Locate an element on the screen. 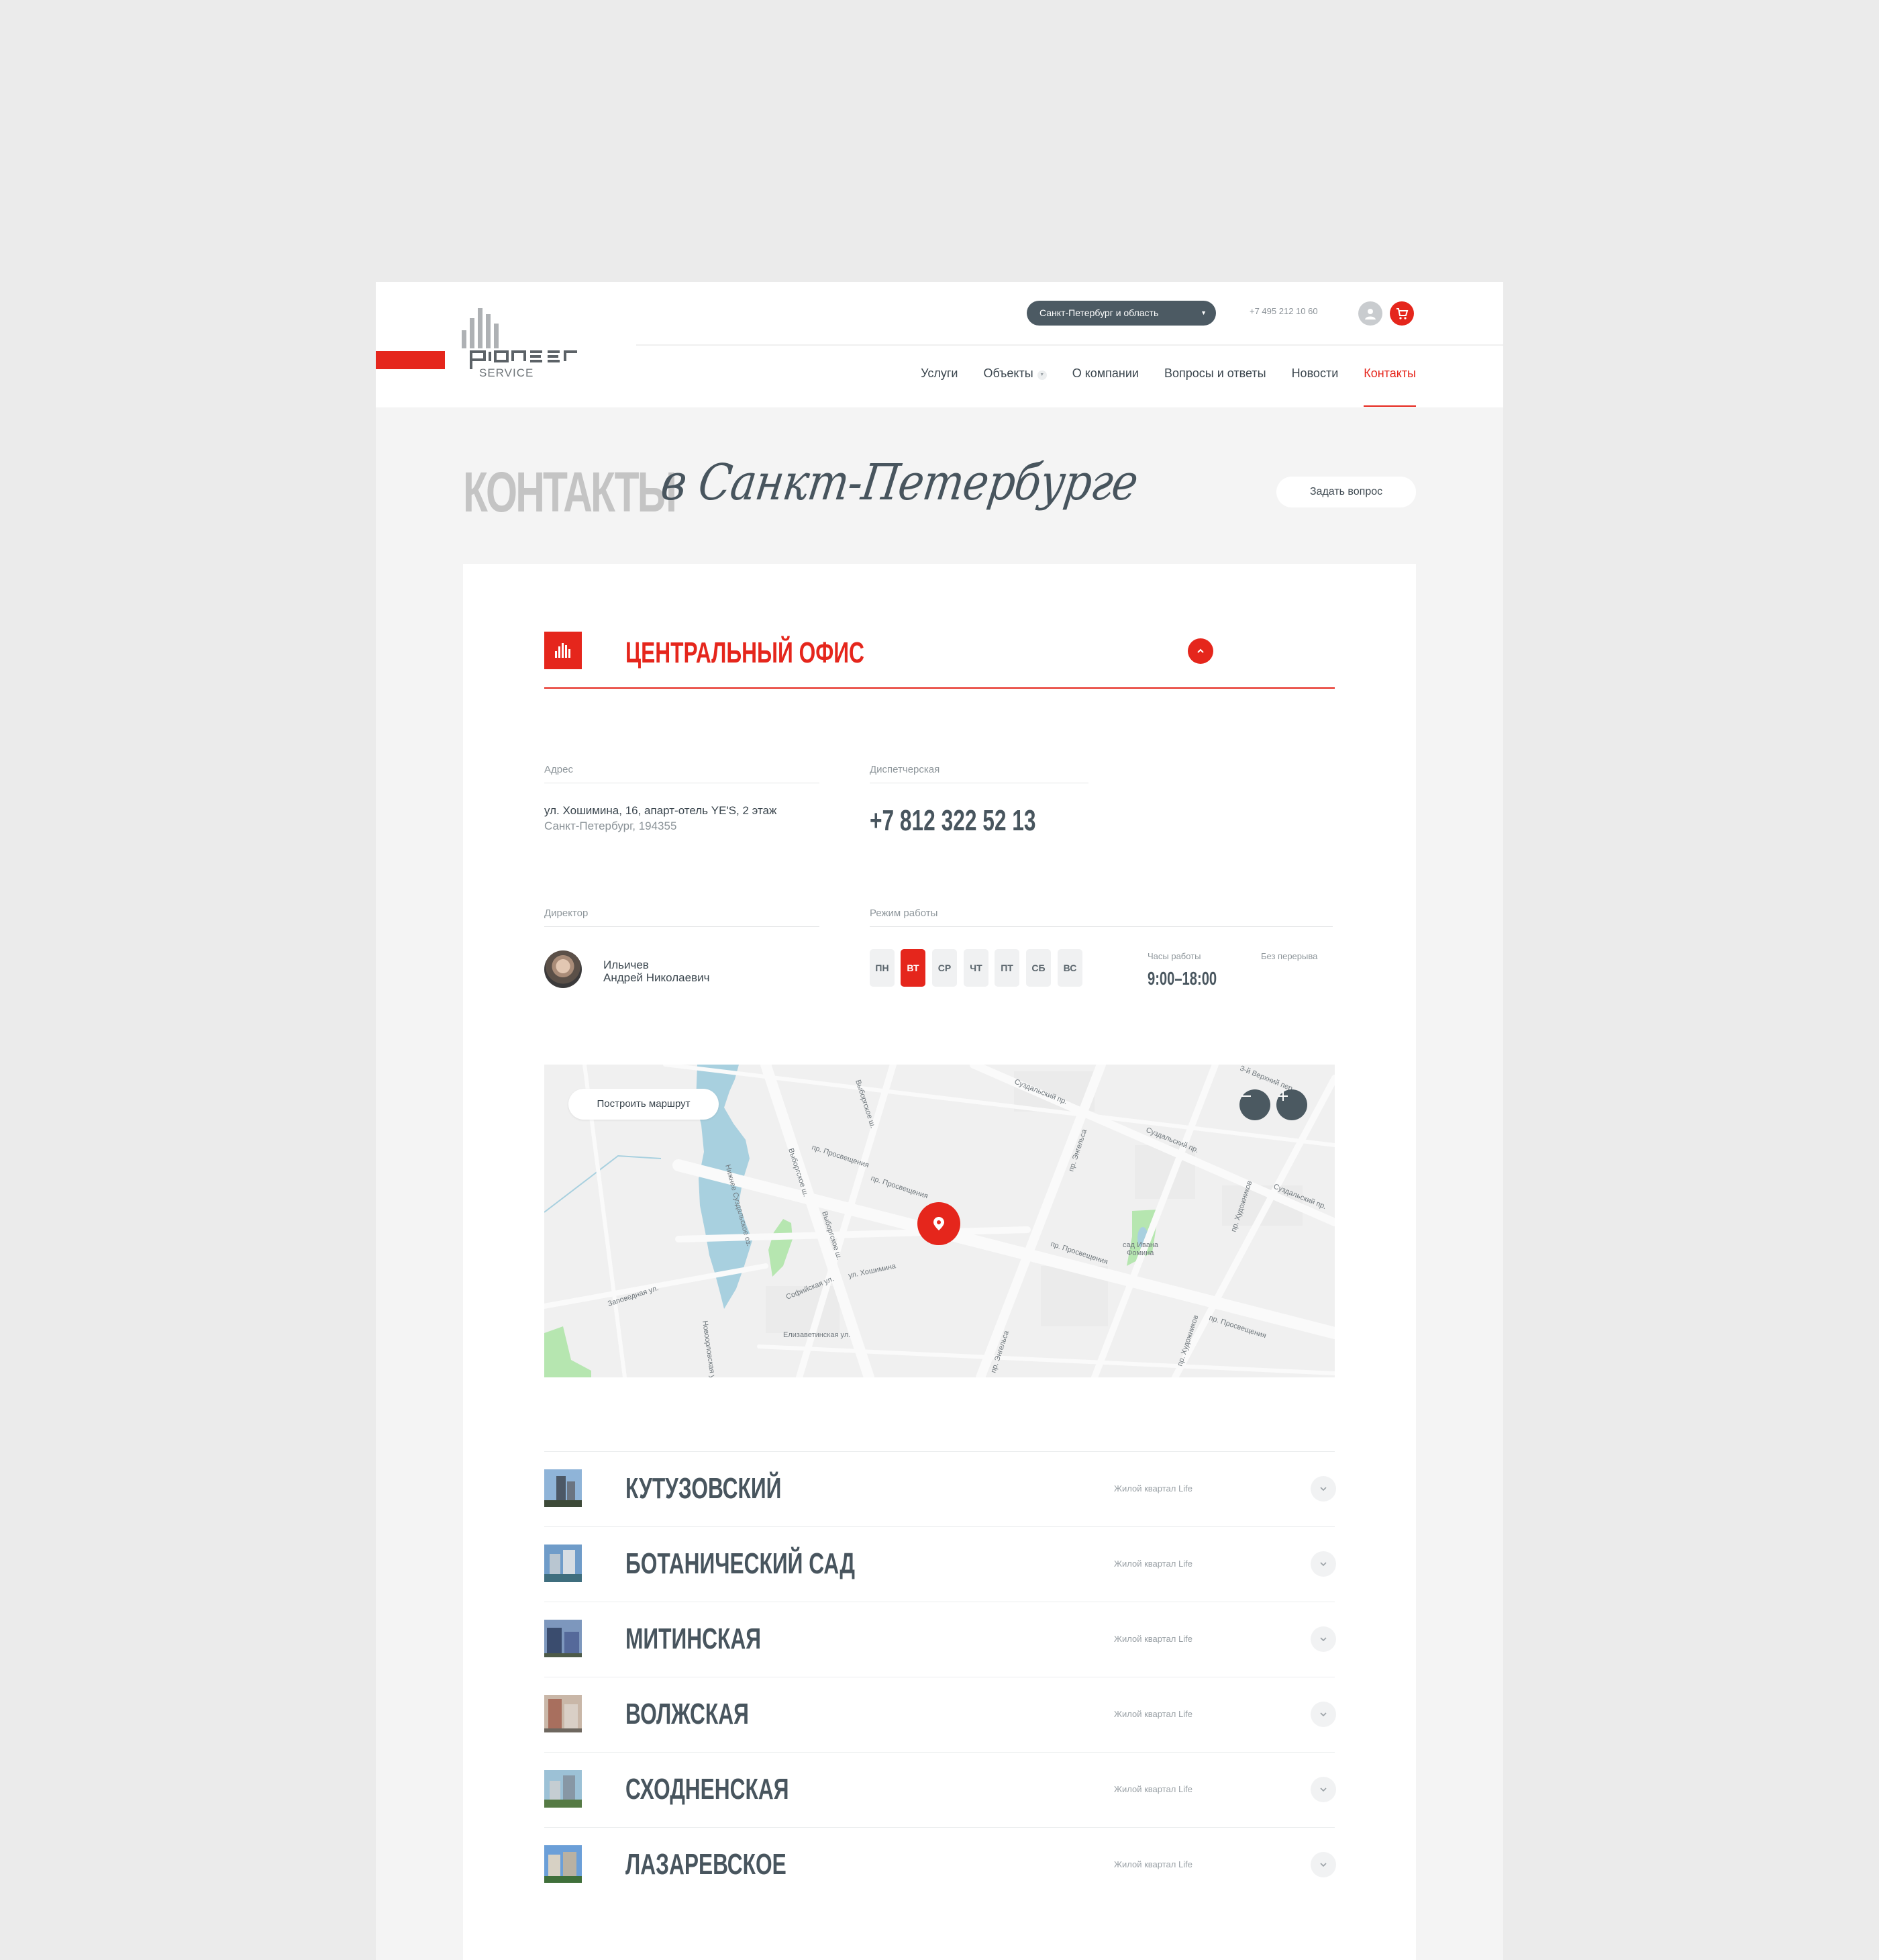  director-surname: Ильичев is located at coordinates (626, 965).